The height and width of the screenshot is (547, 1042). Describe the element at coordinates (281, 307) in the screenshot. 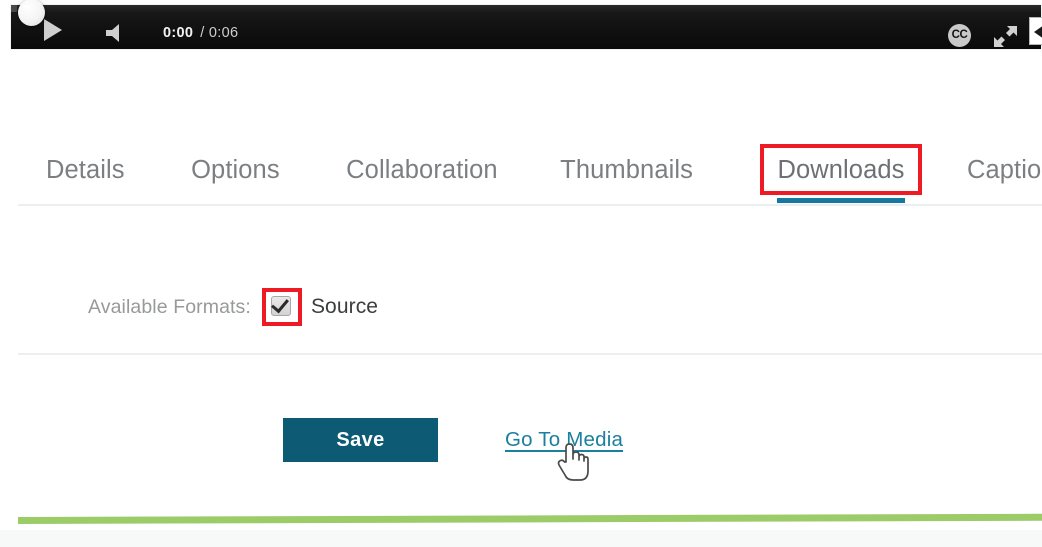

I see `source-format-checkbox` at that location.